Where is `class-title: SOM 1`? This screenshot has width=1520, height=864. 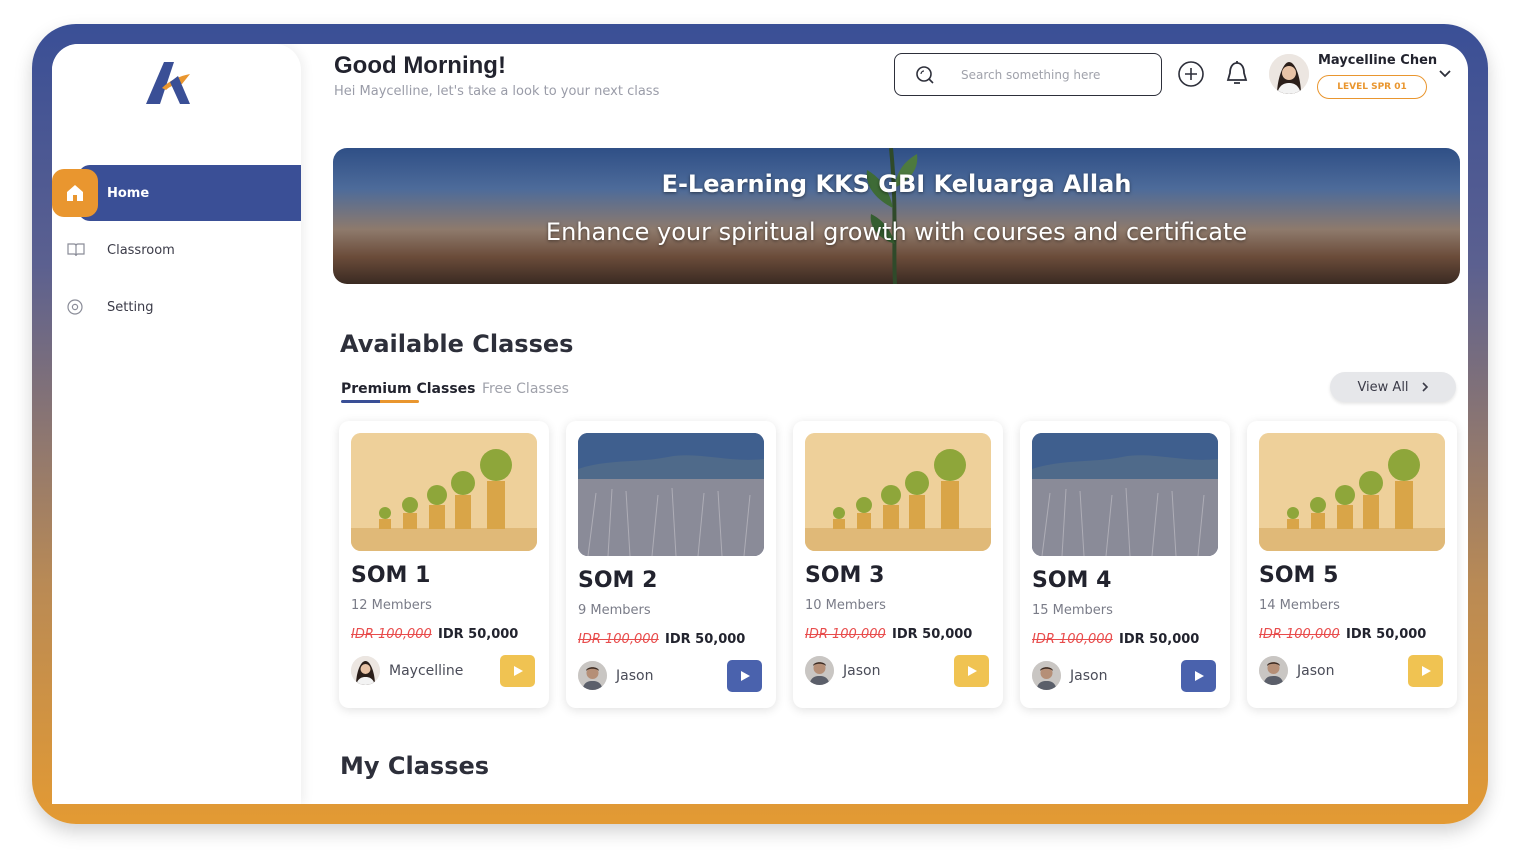
class-title: SOM 1 is located at coordinates (391, 575).